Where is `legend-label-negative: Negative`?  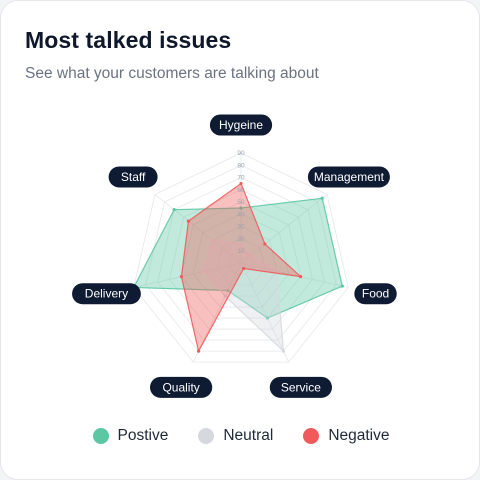 legend-label-negative: Negative is located at coordinates (359, 435).